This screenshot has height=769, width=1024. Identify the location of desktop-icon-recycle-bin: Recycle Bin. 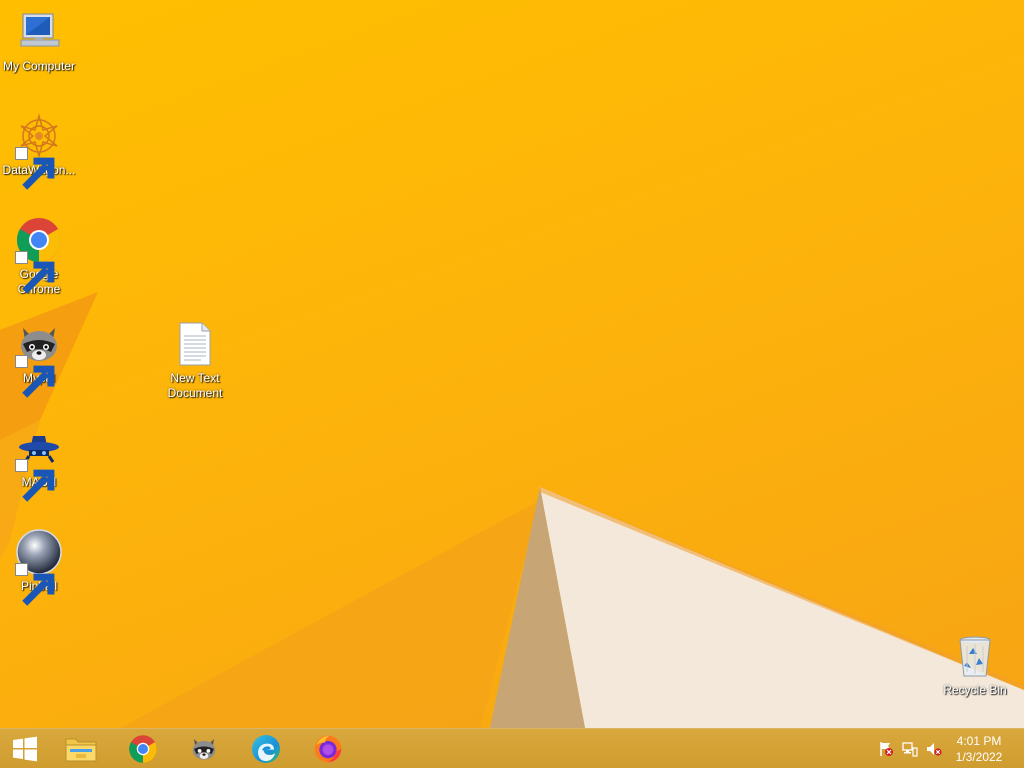
(975, 665).